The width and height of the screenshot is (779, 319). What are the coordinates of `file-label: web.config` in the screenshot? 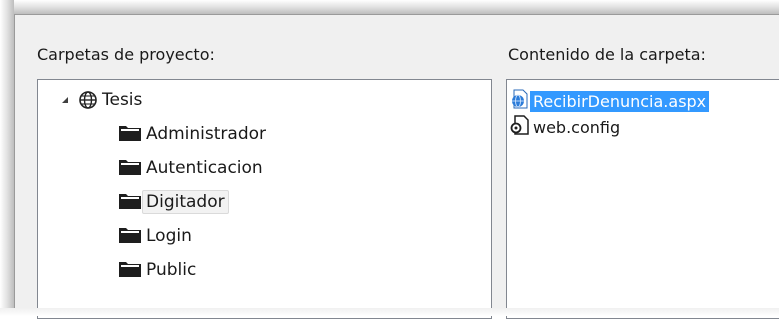 It's located at (577, 127).